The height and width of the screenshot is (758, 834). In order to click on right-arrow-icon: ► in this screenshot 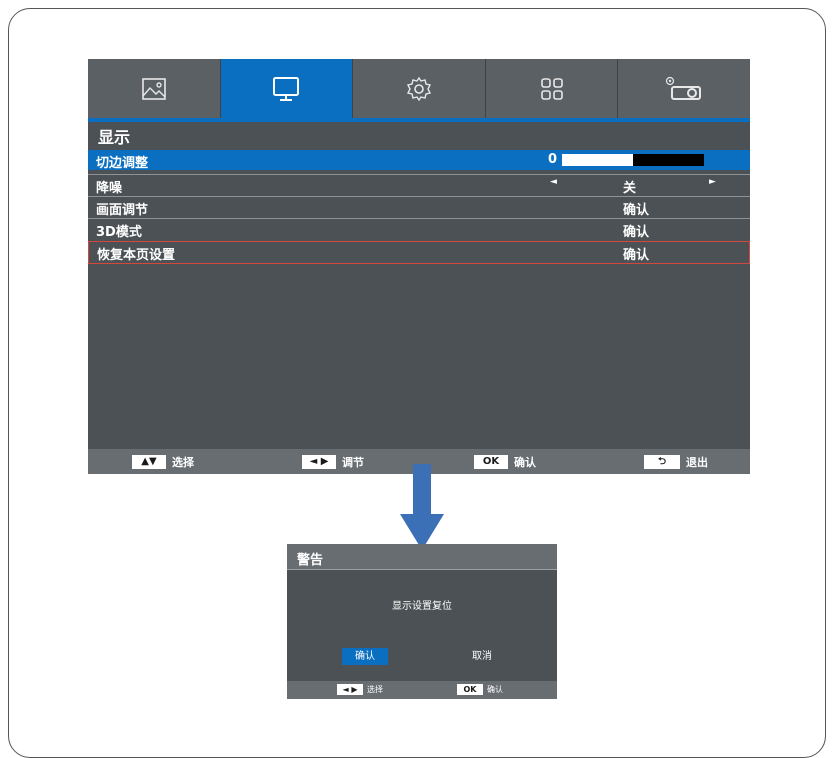, I will do `click(712, 182)`.